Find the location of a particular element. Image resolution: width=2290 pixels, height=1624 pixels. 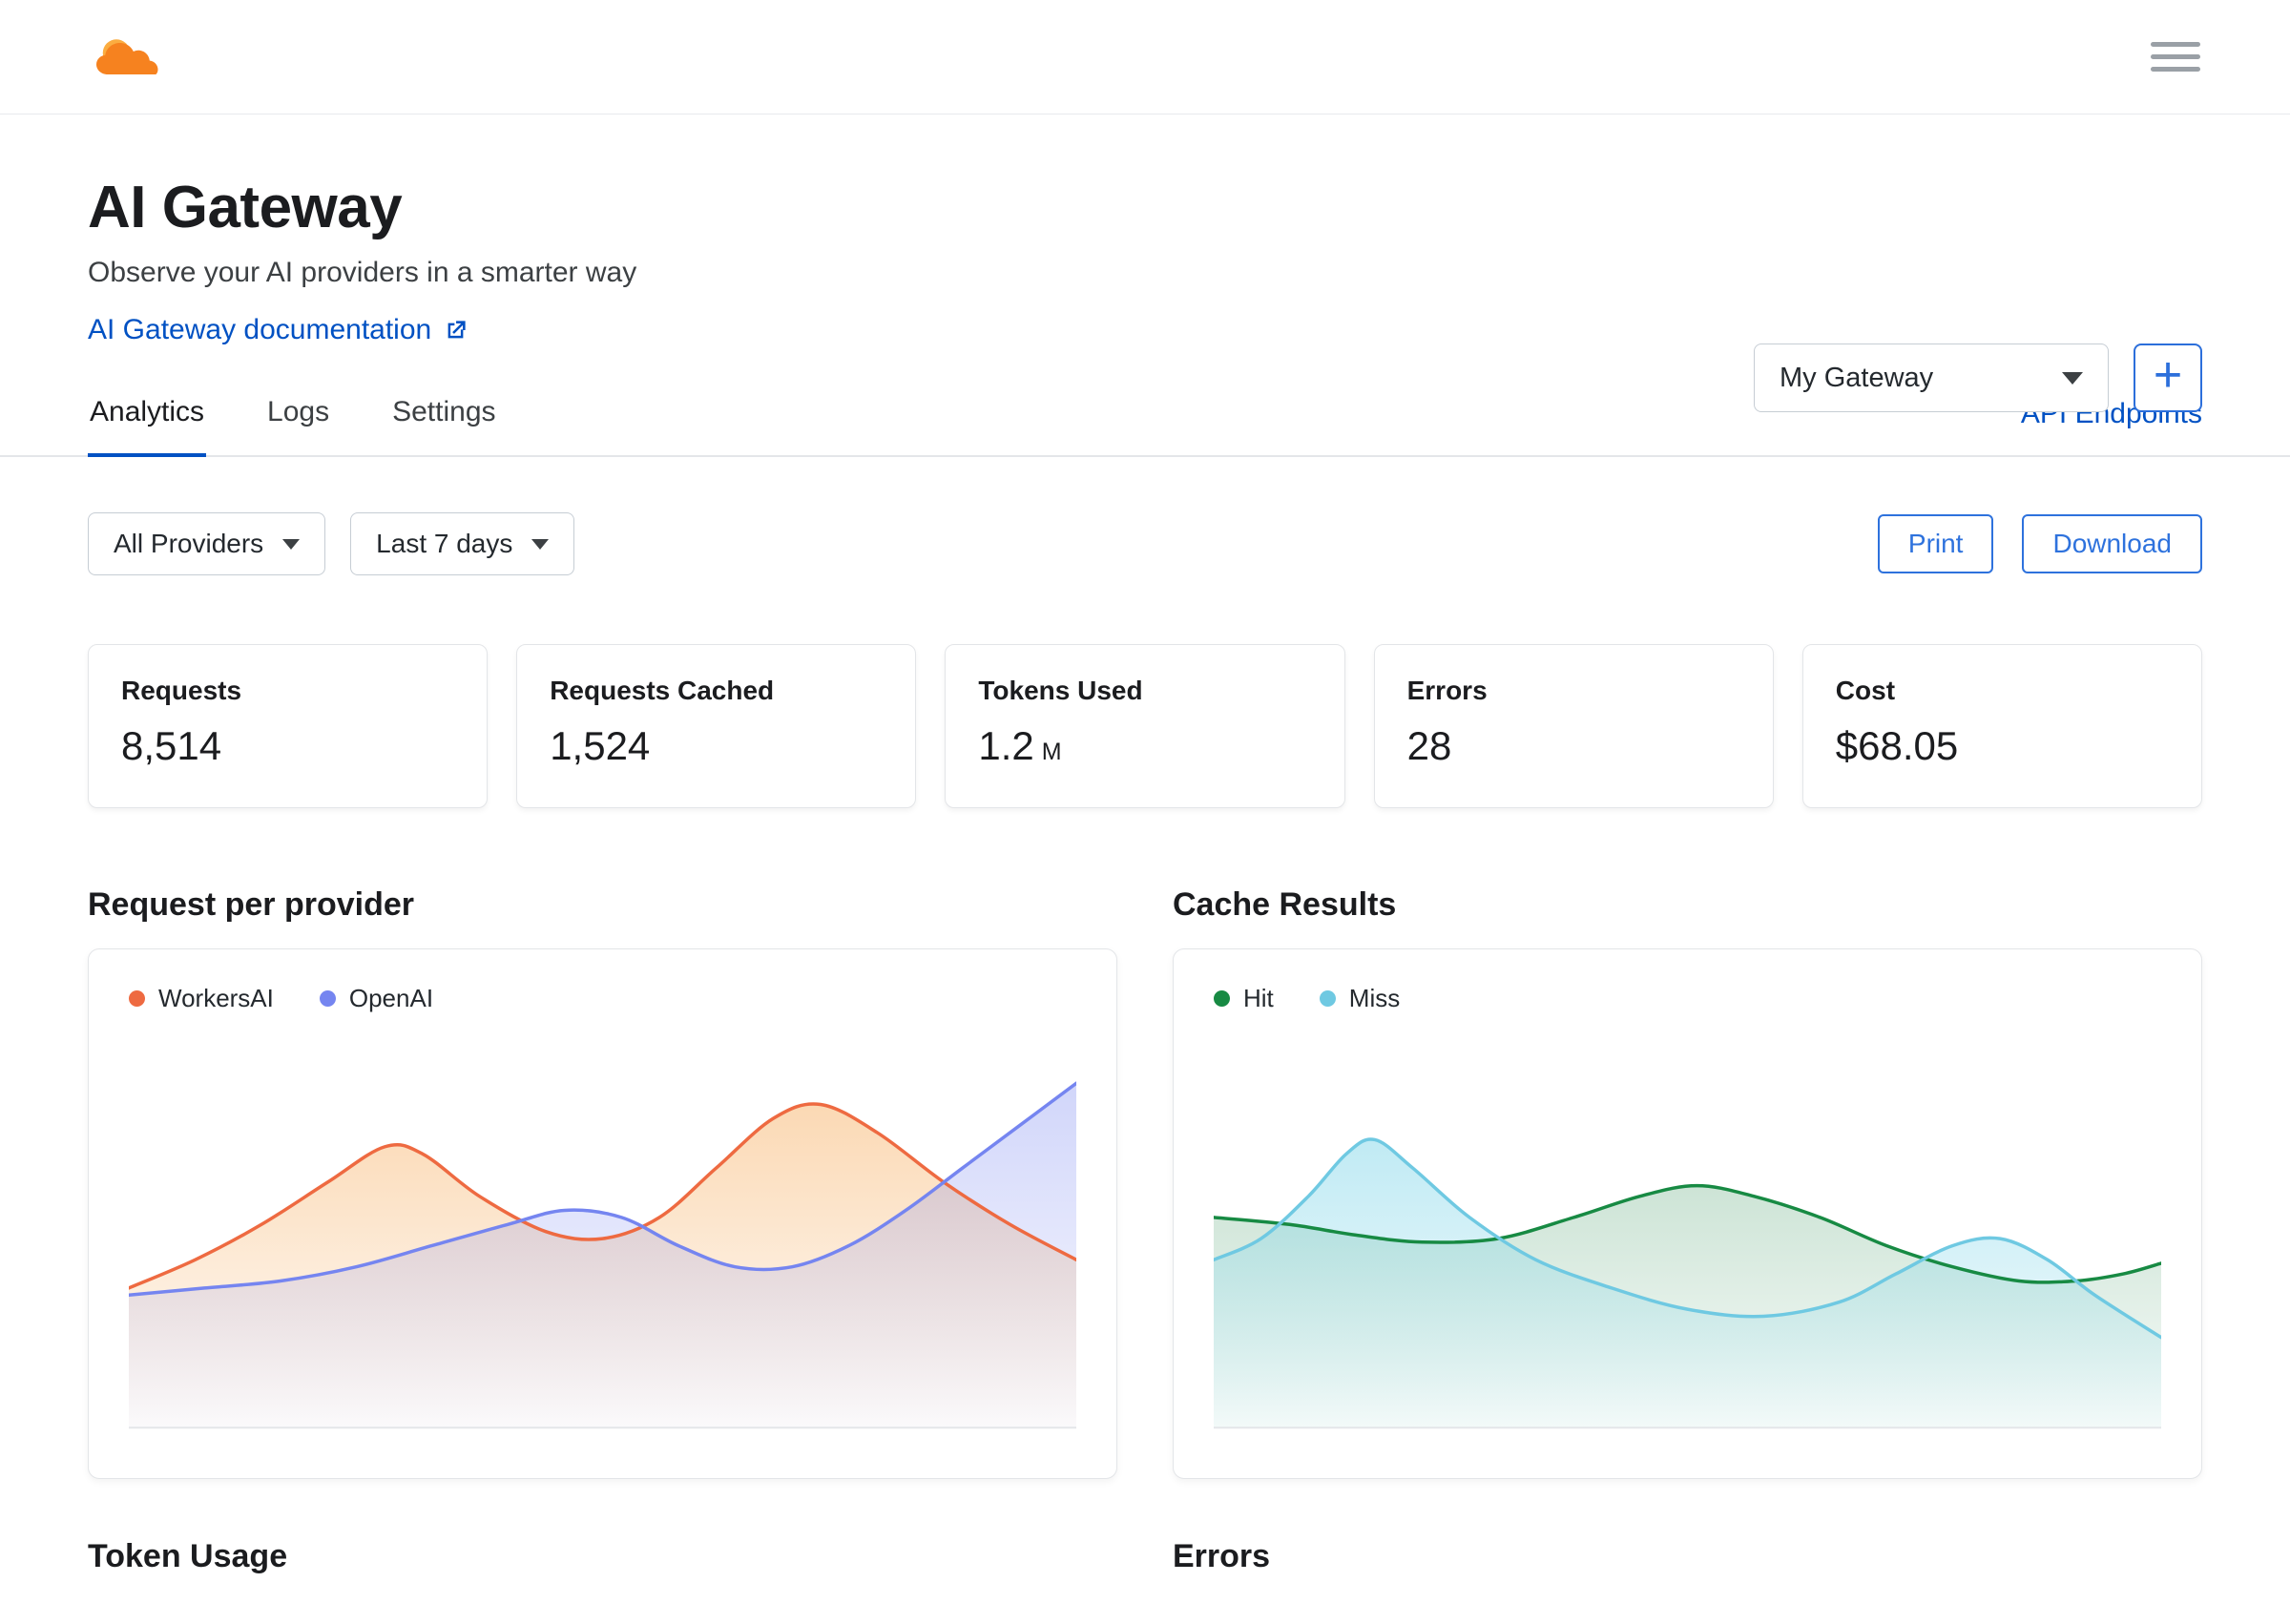

cloudflare-logo is located at coordinates (133, 57).